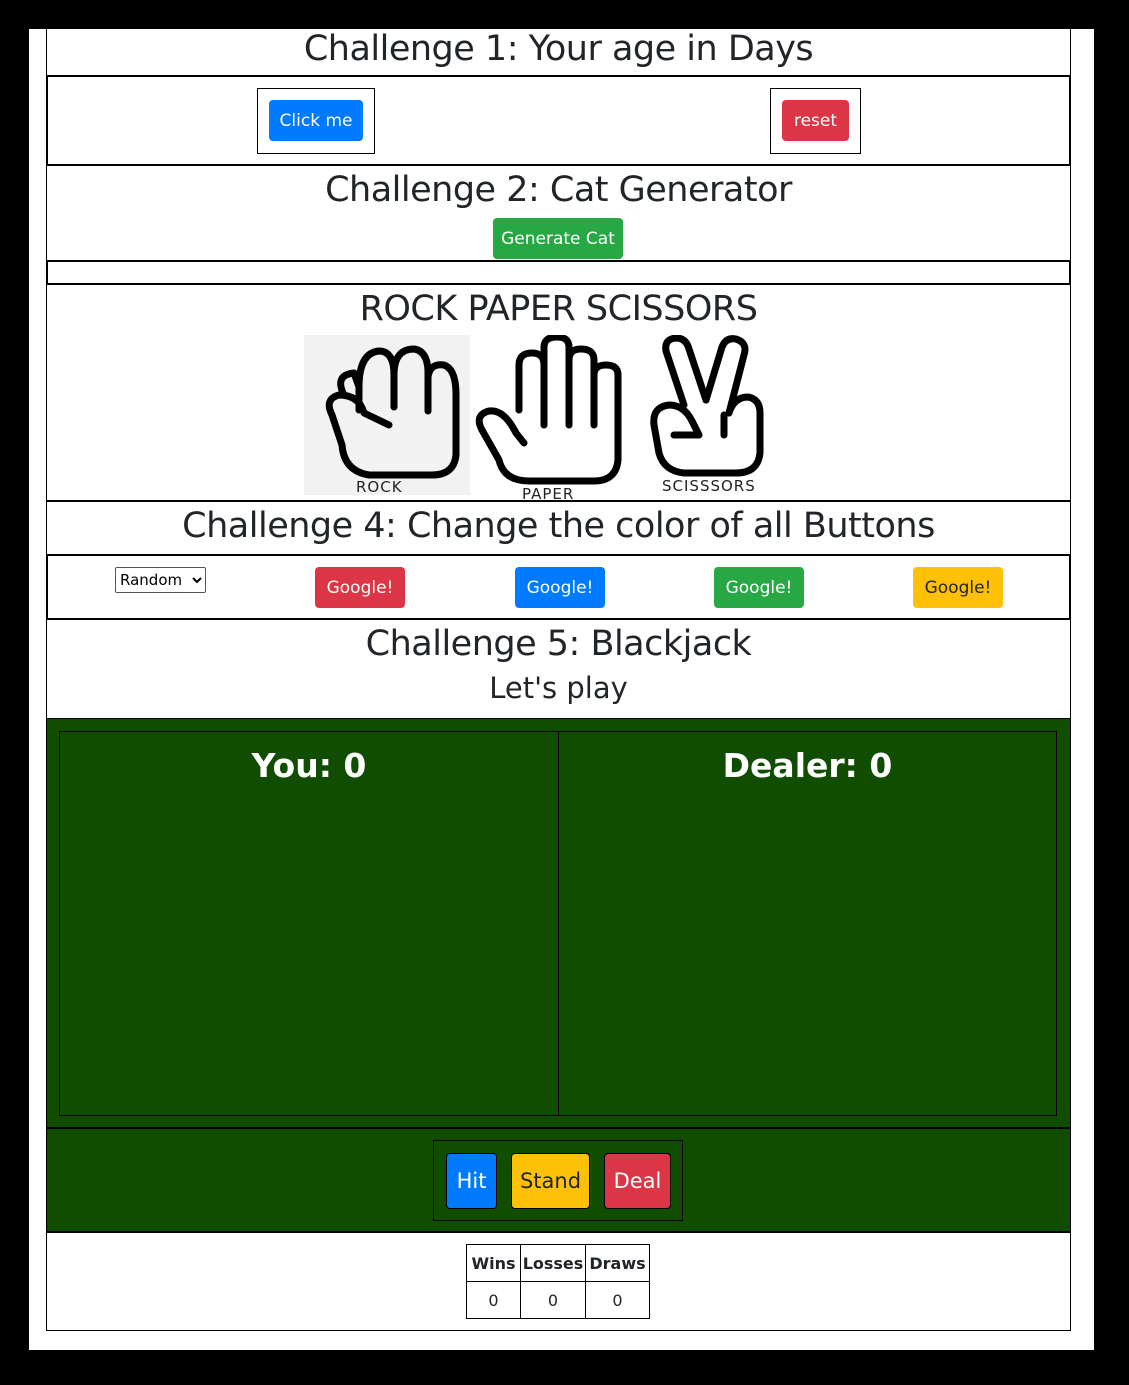  What do you see at coordinates (617, 1263) in the screenshot?
I see `draws-header: Draws` at bounding box center [617, 1263].